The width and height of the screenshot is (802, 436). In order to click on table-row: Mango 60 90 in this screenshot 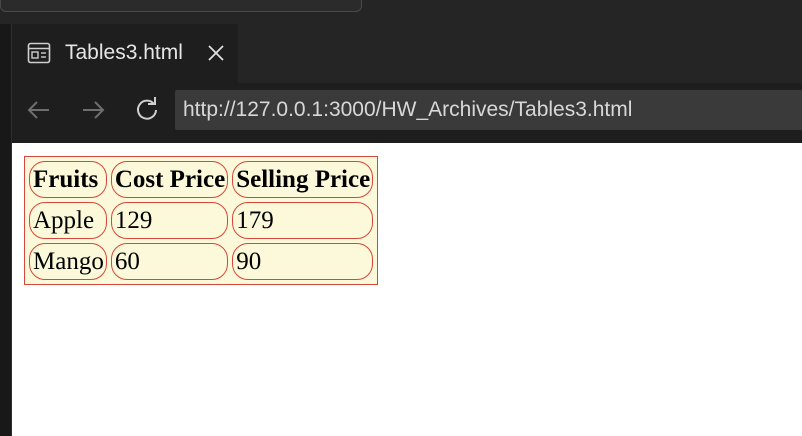, I will do `click(201, 261)`.